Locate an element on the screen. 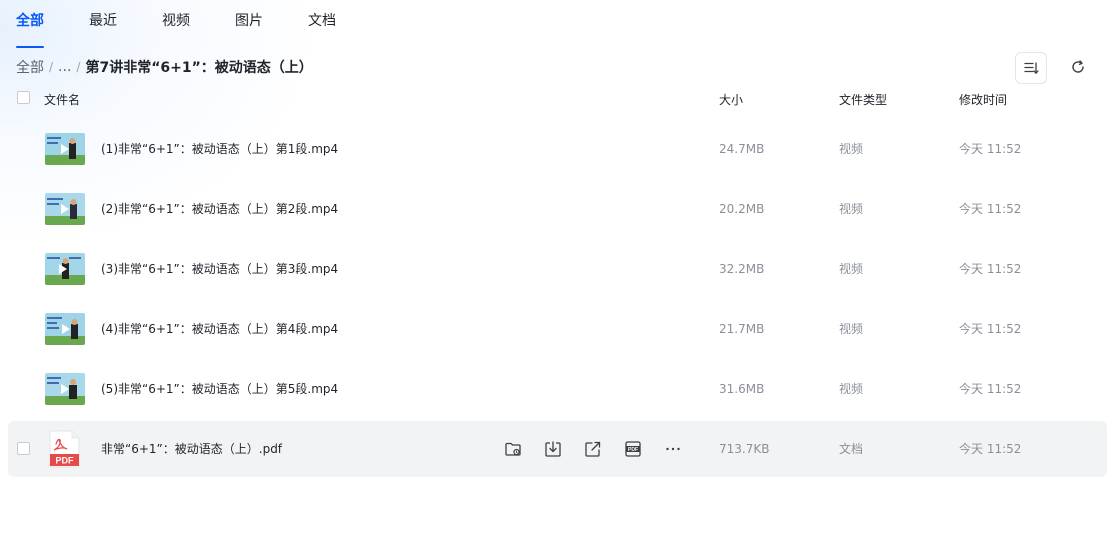 This screenshot has width=1107, height=539. file-name: 非常“6+1”：被动语态（上）.pdf is located at coordinates (191, 449).